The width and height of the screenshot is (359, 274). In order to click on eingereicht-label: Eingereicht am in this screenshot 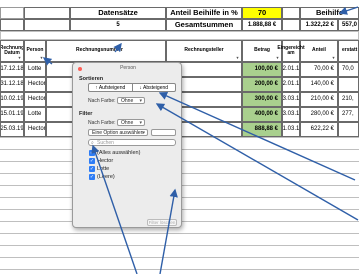, I will do `click(291, 50)`.